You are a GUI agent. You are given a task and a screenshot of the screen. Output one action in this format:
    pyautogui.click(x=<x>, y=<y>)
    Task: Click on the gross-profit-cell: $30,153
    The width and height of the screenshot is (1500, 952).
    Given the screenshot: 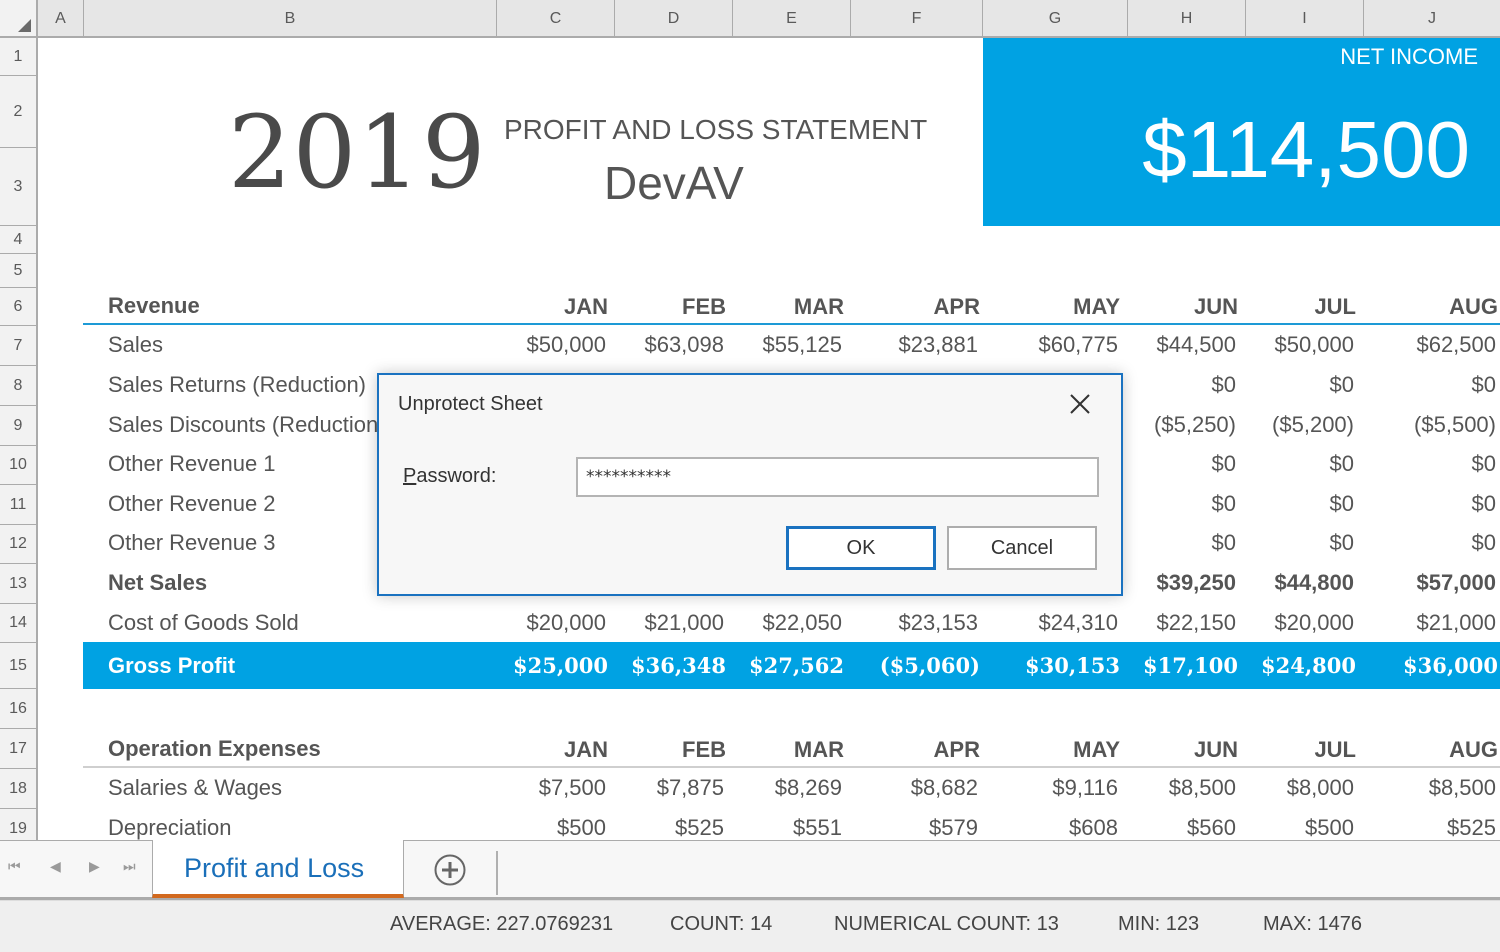 What is the action you would take?
    pyautogui.click(x=1050, y=665)
    